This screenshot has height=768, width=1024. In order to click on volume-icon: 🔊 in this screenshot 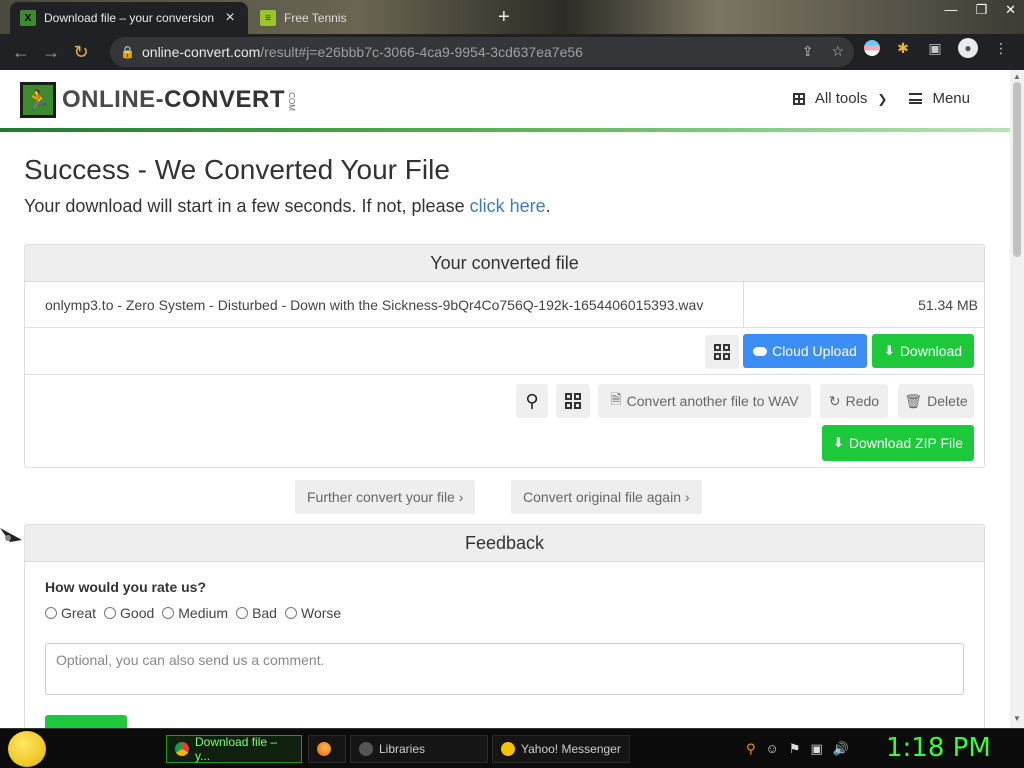, I will do `click(841, 749)`.